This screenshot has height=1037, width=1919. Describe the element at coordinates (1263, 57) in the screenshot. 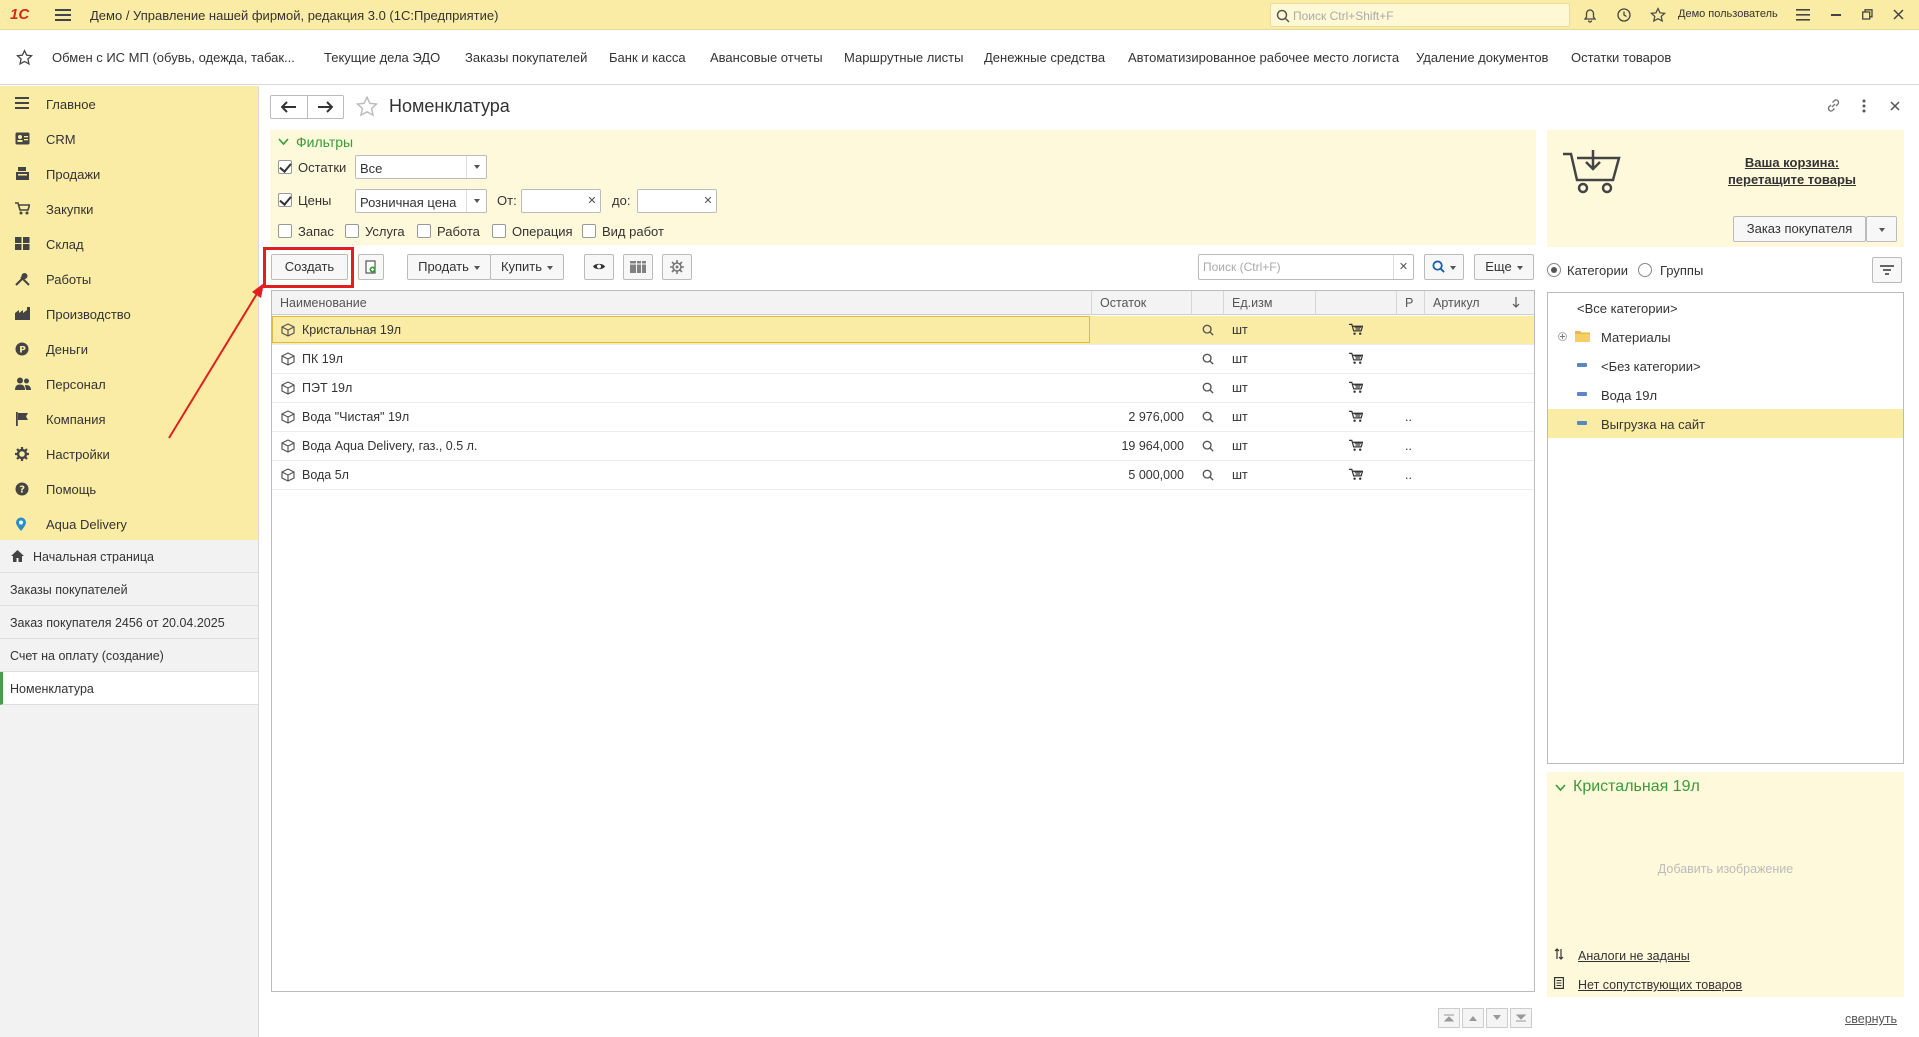

I see `section-link-logist-workplace: Автоматизированное рабочее место логиста` at that location.